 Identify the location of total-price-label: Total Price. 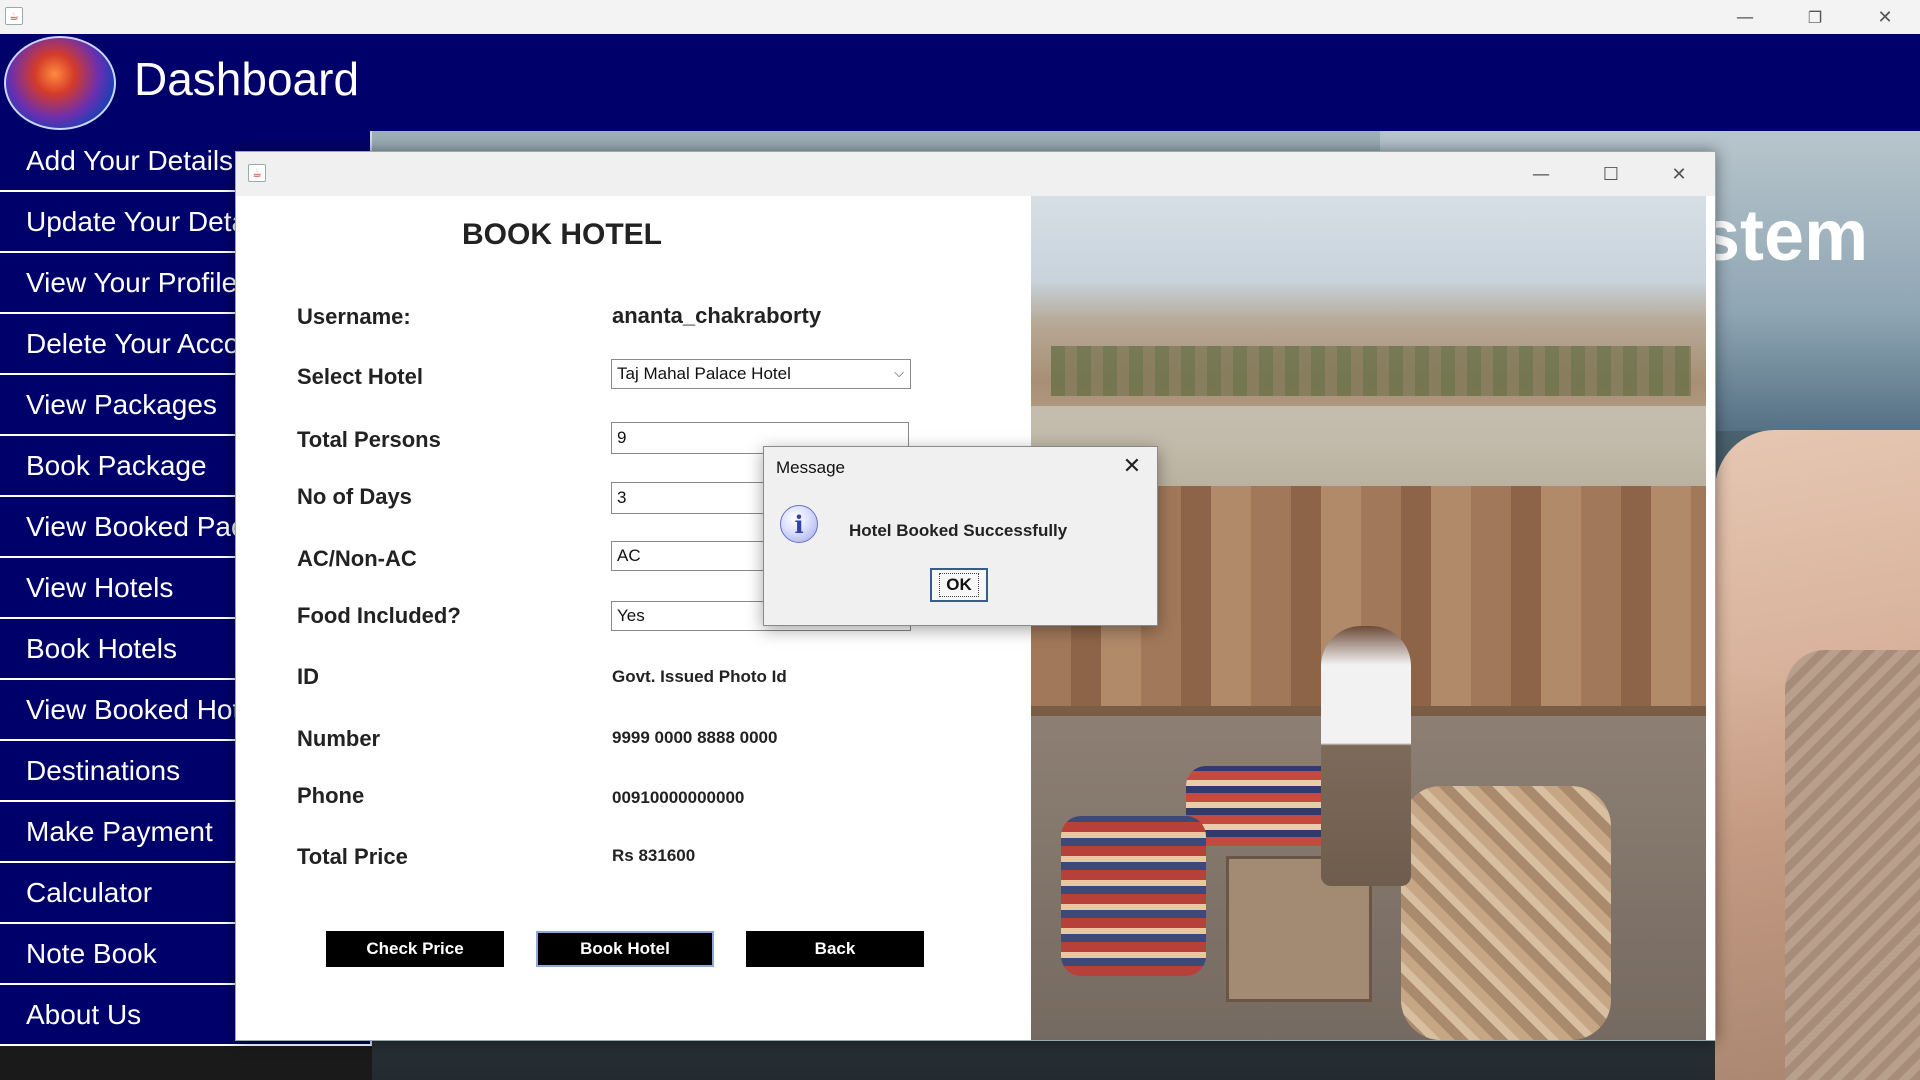
(352, 856).